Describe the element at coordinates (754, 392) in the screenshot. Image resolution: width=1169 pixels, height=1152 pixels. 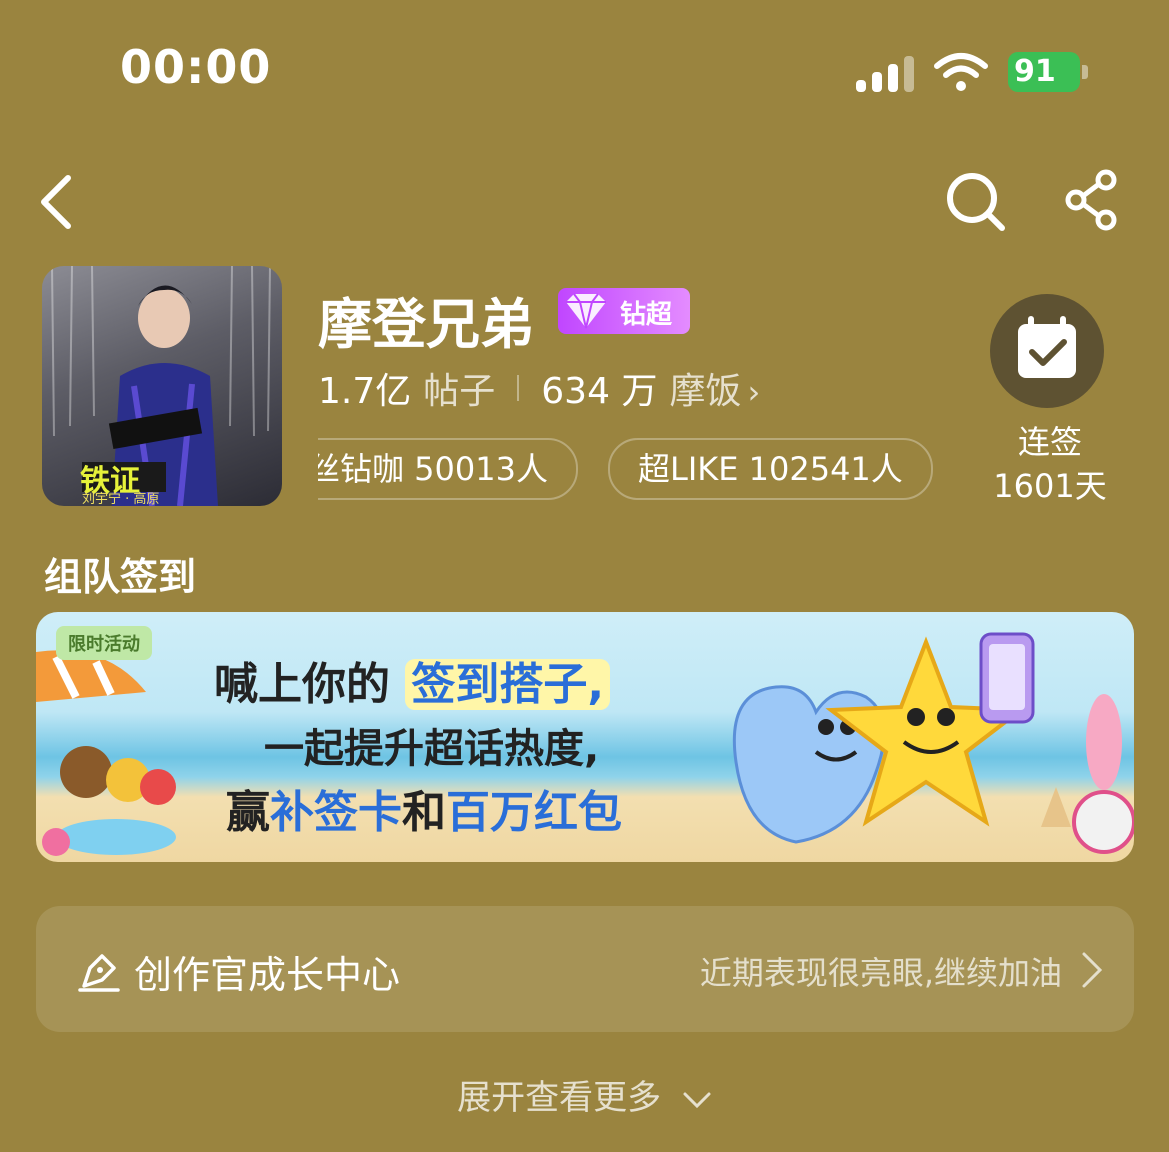
I see `chevron-right-icon: ›` at that location.